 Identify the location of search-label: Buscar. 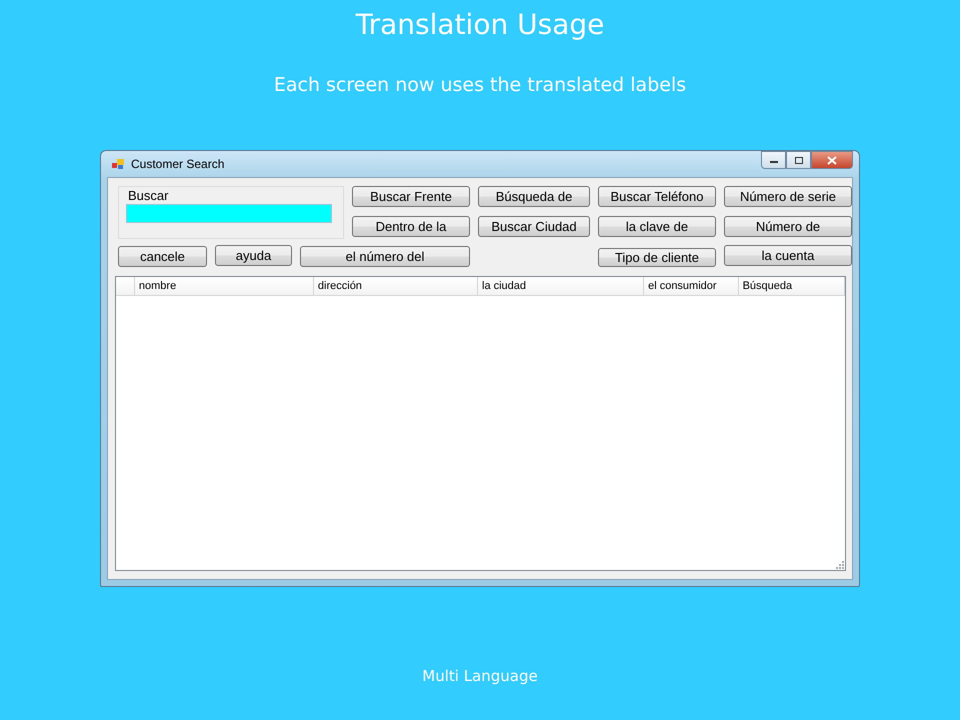
(148, 196).